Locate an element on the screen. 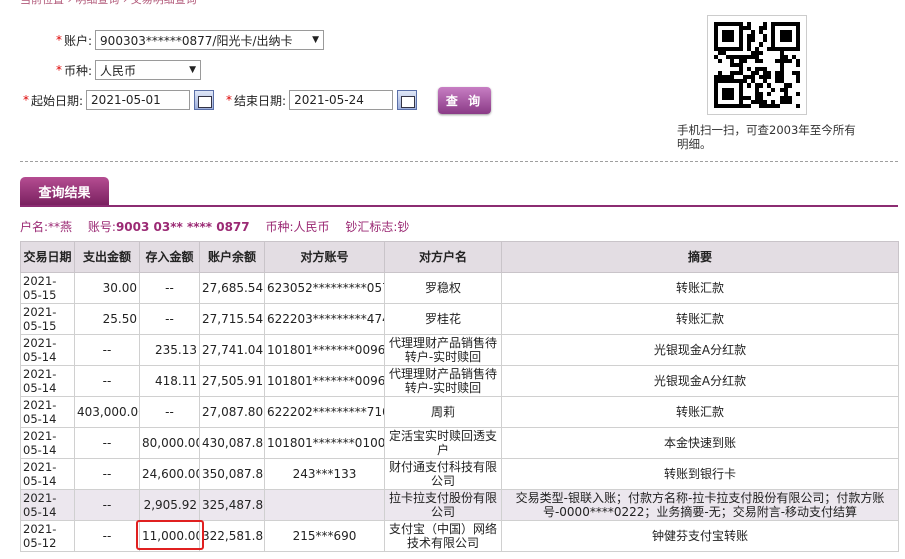  cell-memo: 转账到银行卡 is located at coordinates (700, 474).